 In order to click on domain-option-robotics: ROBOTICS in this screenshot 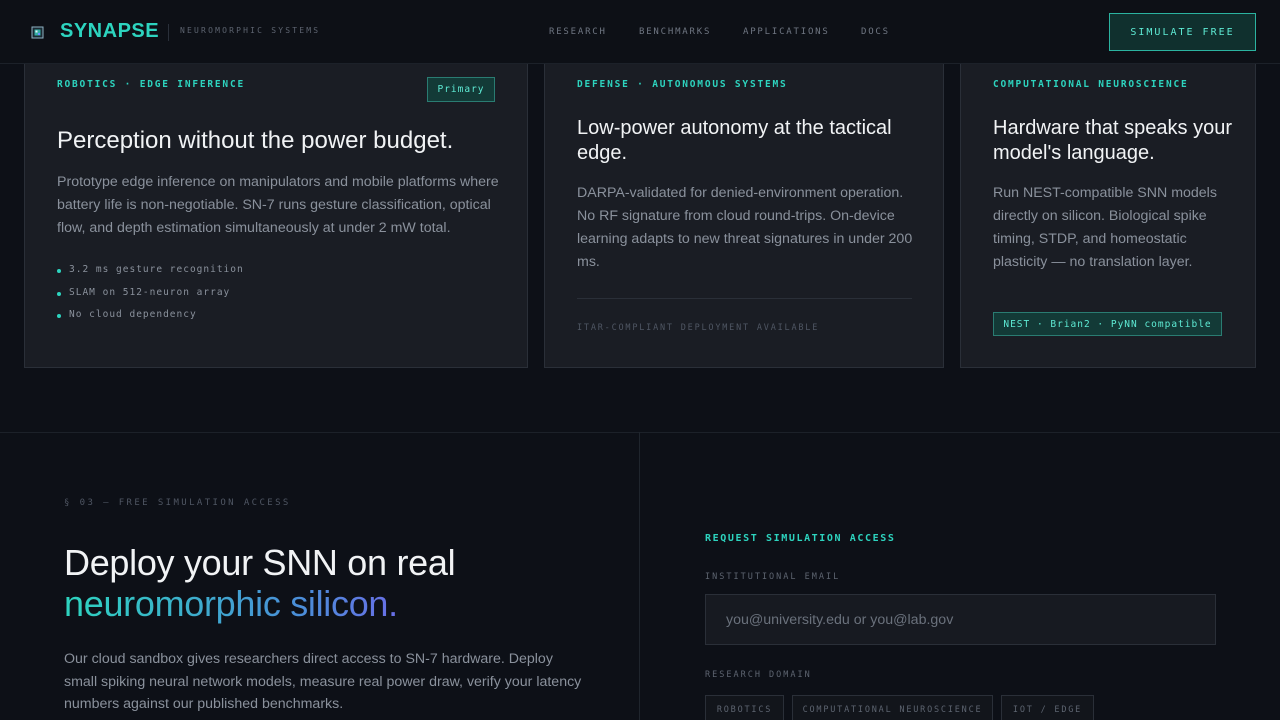, I will do `click(744, 707)`.